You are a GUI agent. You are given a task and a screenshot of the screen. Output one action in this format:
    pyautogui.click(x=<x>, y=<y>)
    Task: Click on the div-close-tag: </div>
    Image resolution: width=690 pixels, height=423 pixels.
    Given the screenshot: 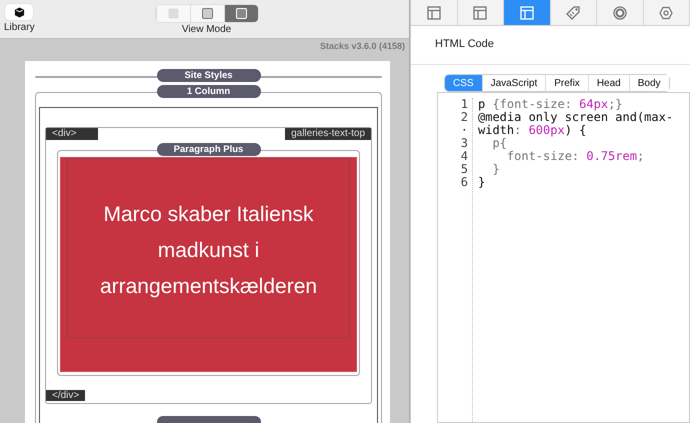 What is the action you would take?
    pyautogui.click(x=66, y=395)
    